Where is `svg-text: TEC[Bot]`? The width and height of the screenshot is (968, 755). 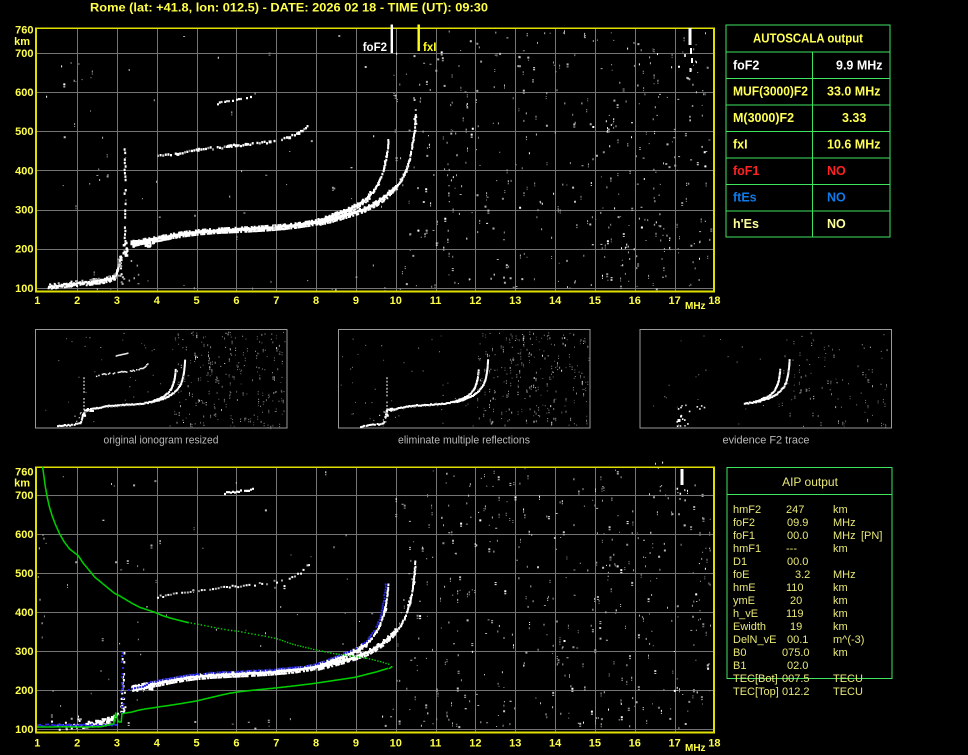
svg-text: TEC[Bot] is located at coordinates (755, 679).